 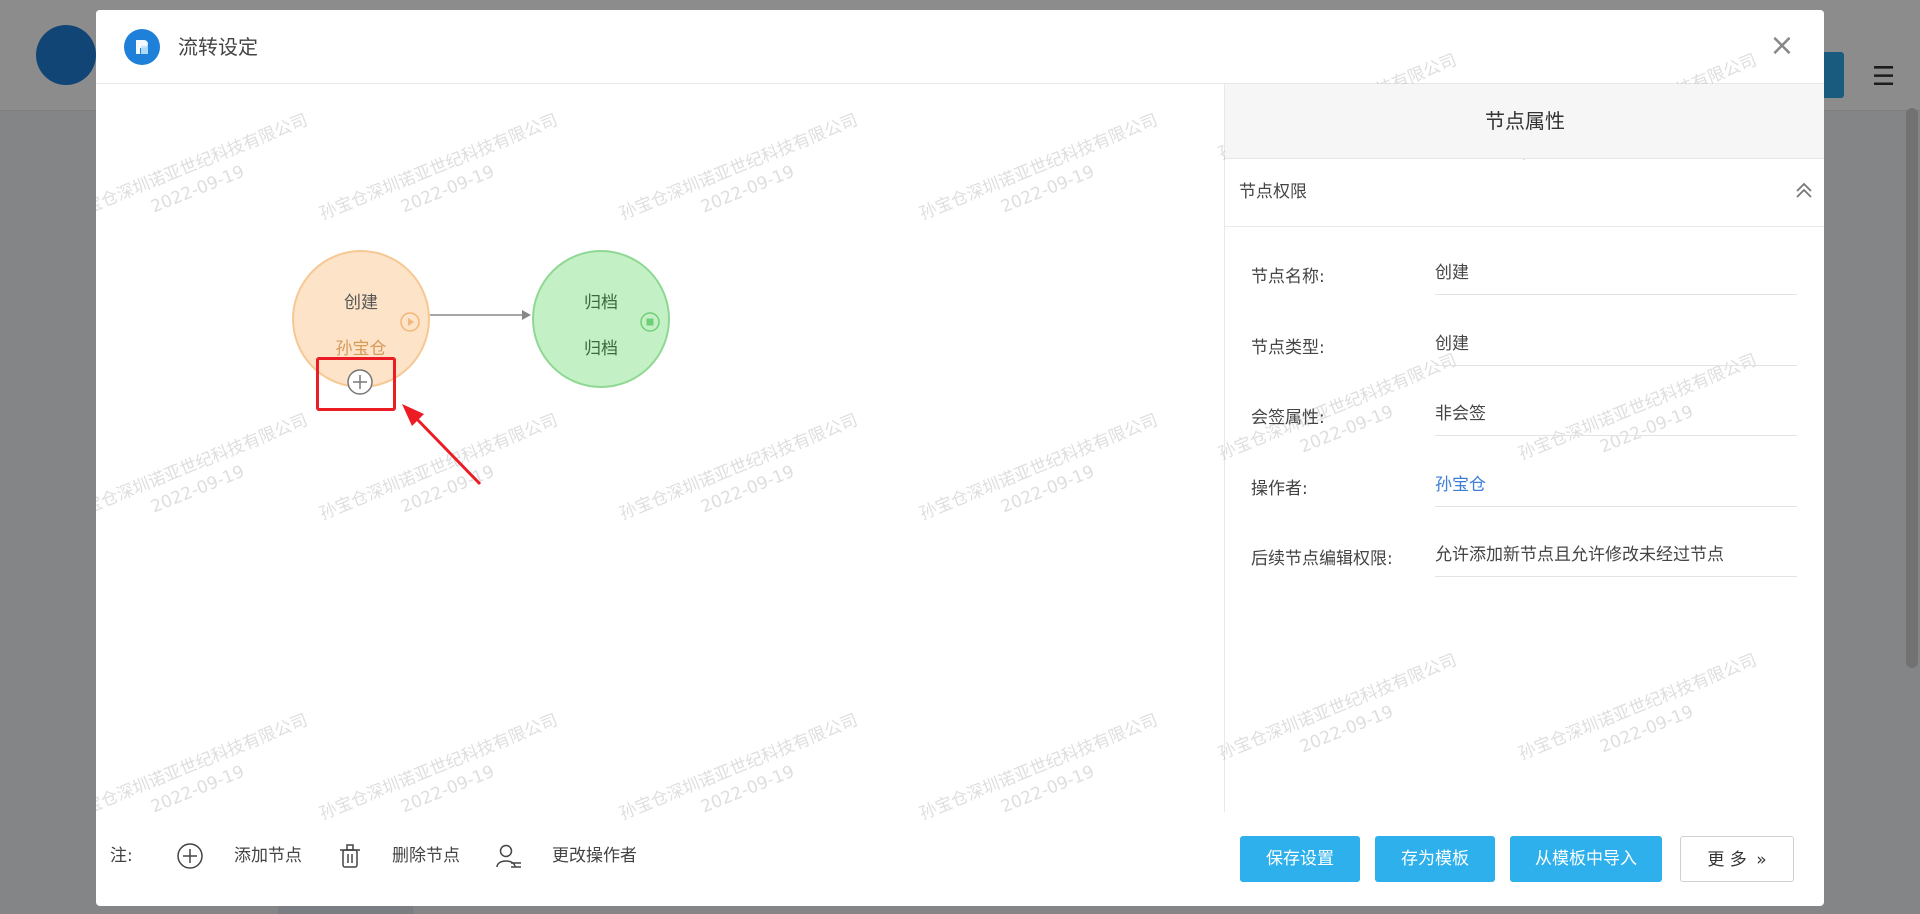 I want to click on property-row-node-name: 节点名称: 创建, so click(x=1524, y=273).